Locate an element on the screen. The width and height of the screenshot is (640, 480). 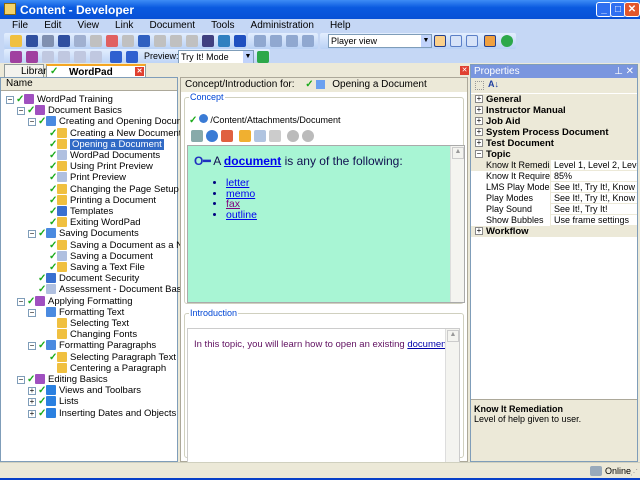
find-icon is located at coordinates (208, 41).